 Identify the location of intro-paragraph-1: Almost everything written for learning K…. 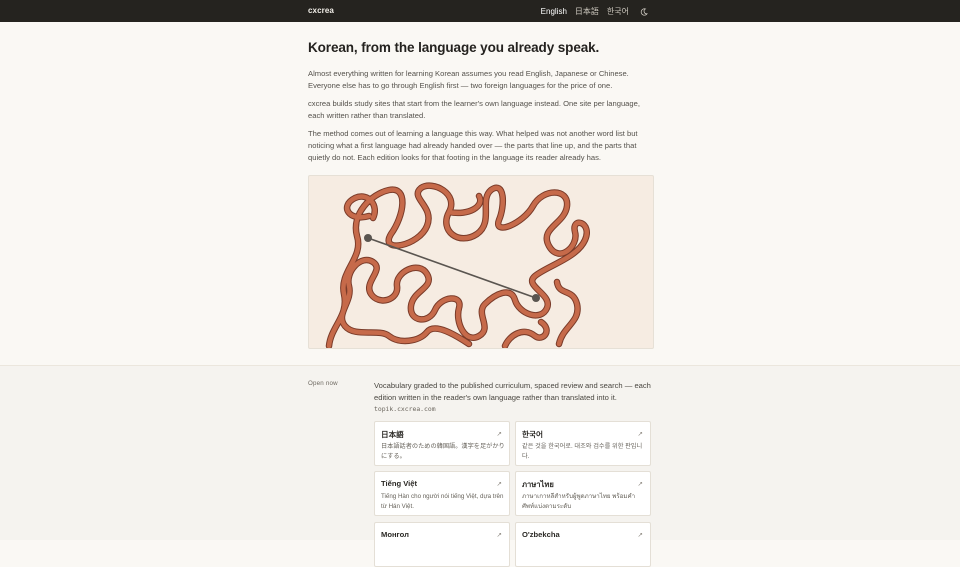
(468, 79).